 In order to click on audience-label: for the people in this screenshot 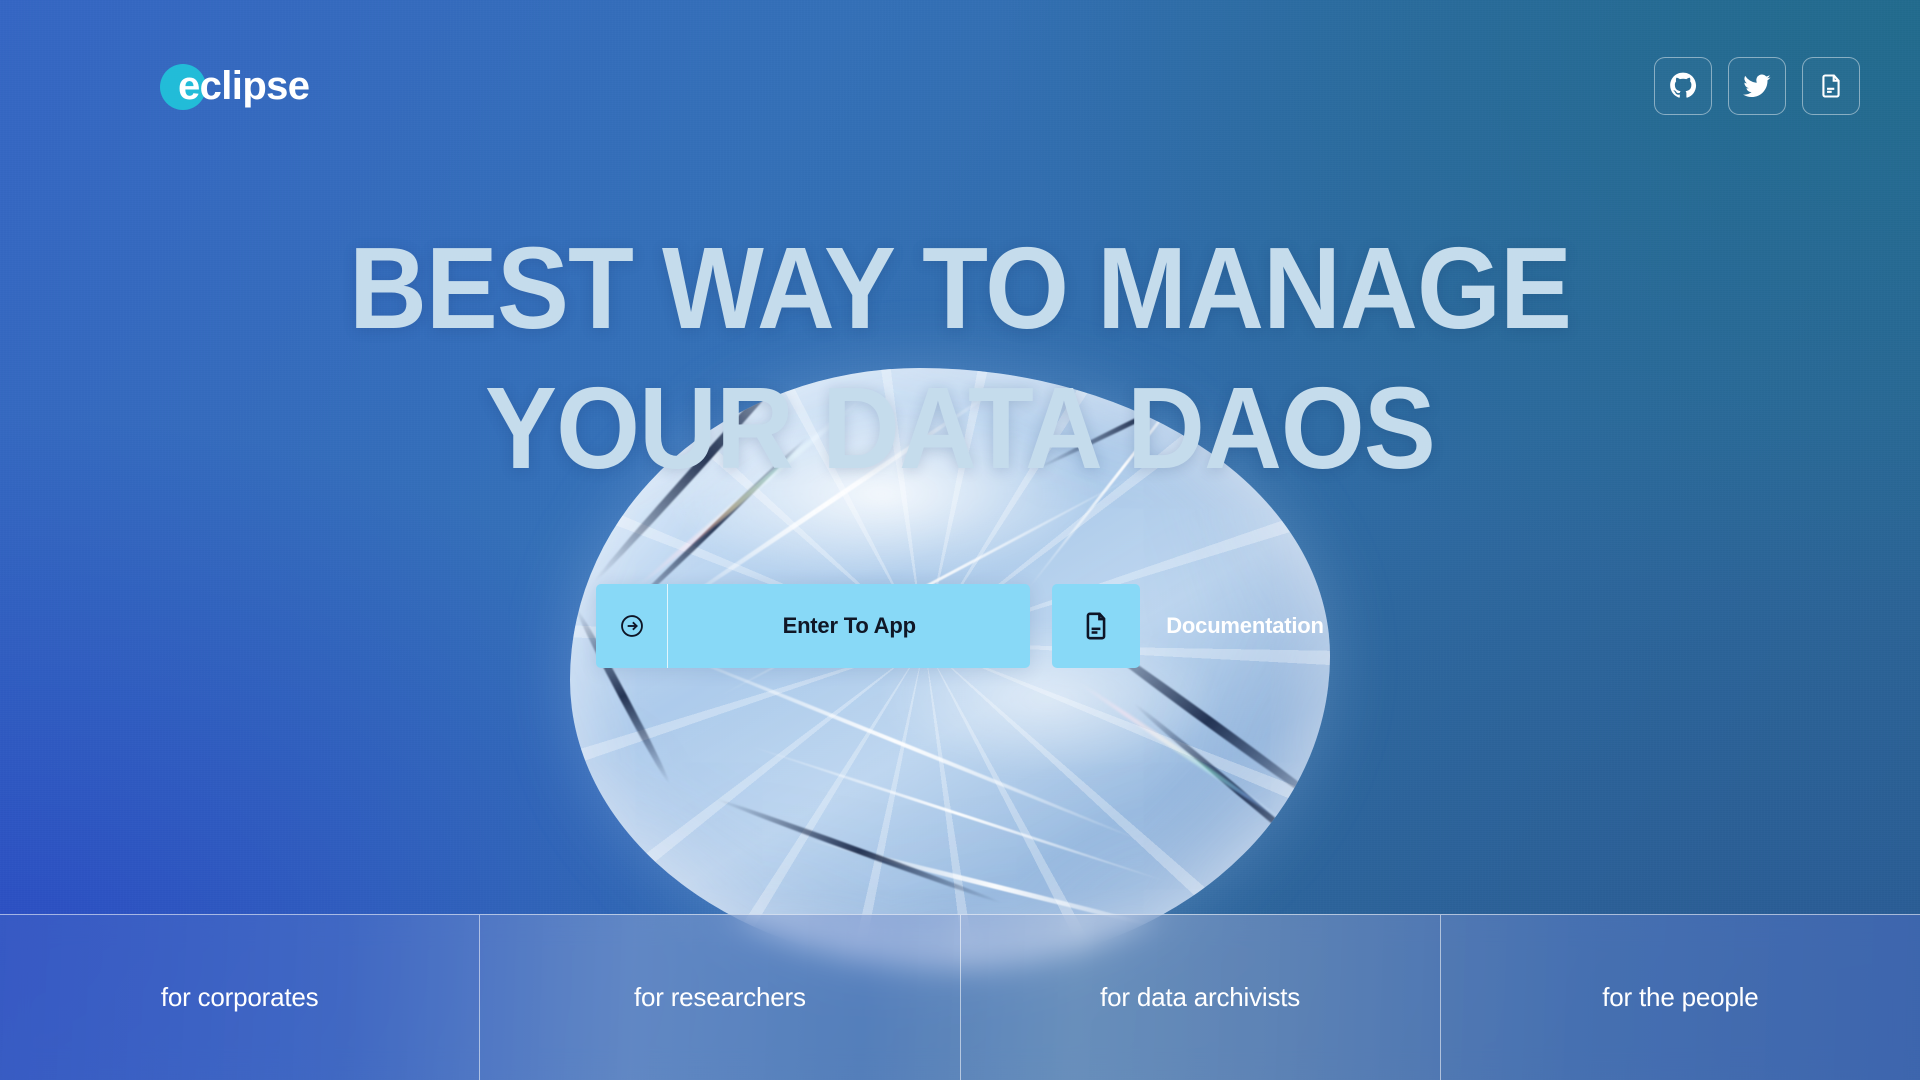, I will do `click(1680, 997)`.